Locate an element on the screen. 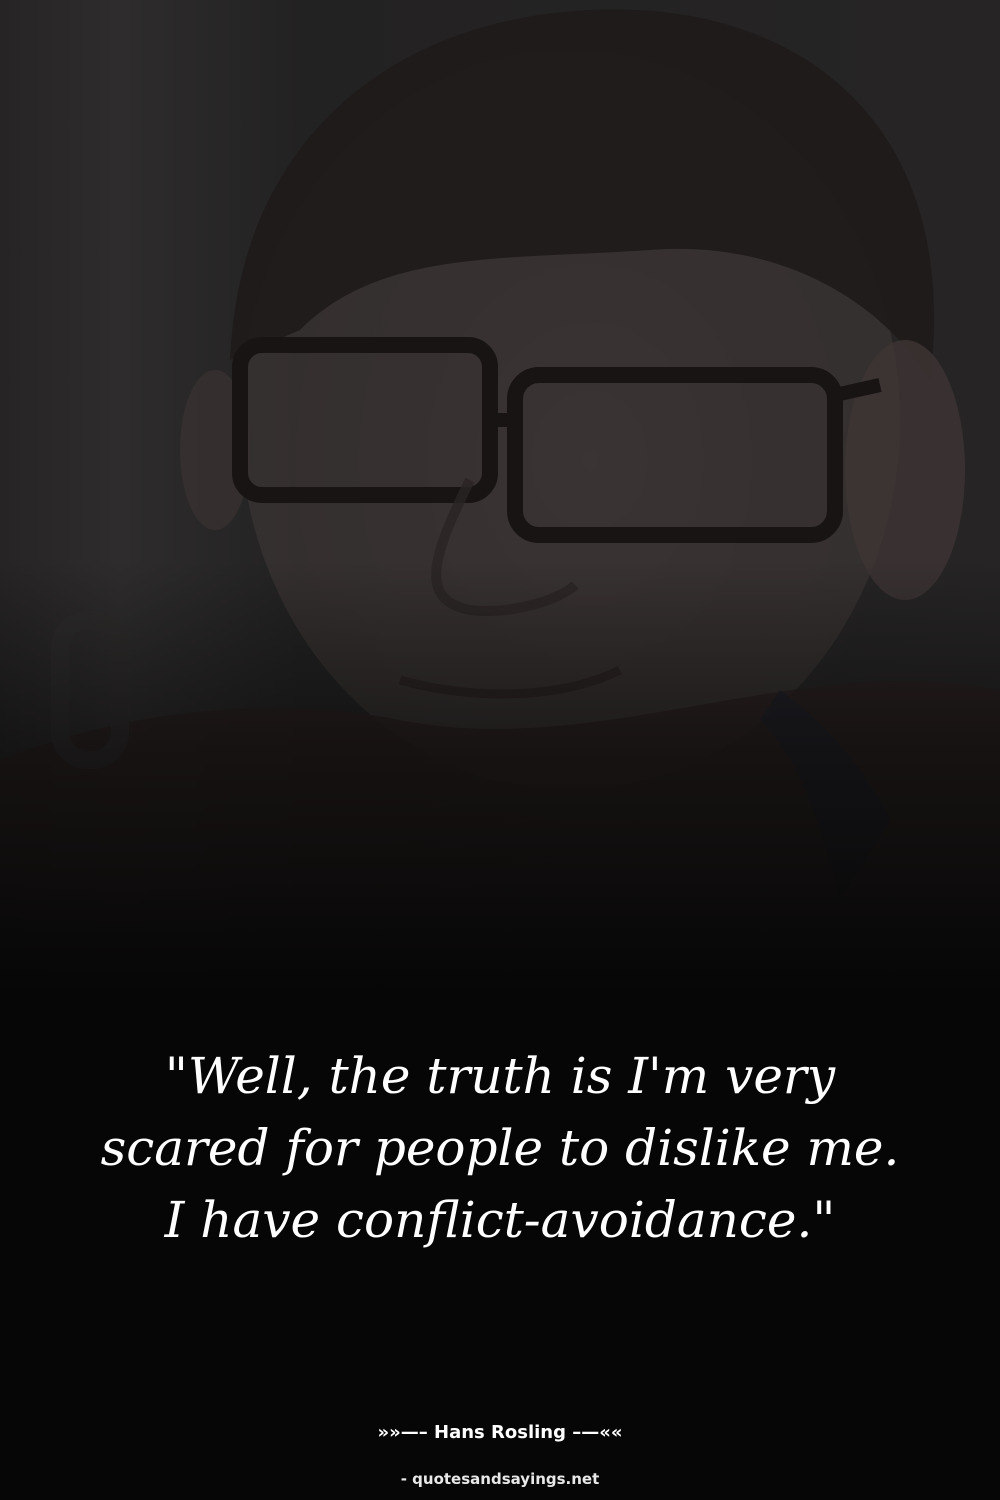 The width and height of the screenshot is (1000, 1500). author-attribution: »»—– Hans Rosling –—«« is located at coordinates (500, 1432).